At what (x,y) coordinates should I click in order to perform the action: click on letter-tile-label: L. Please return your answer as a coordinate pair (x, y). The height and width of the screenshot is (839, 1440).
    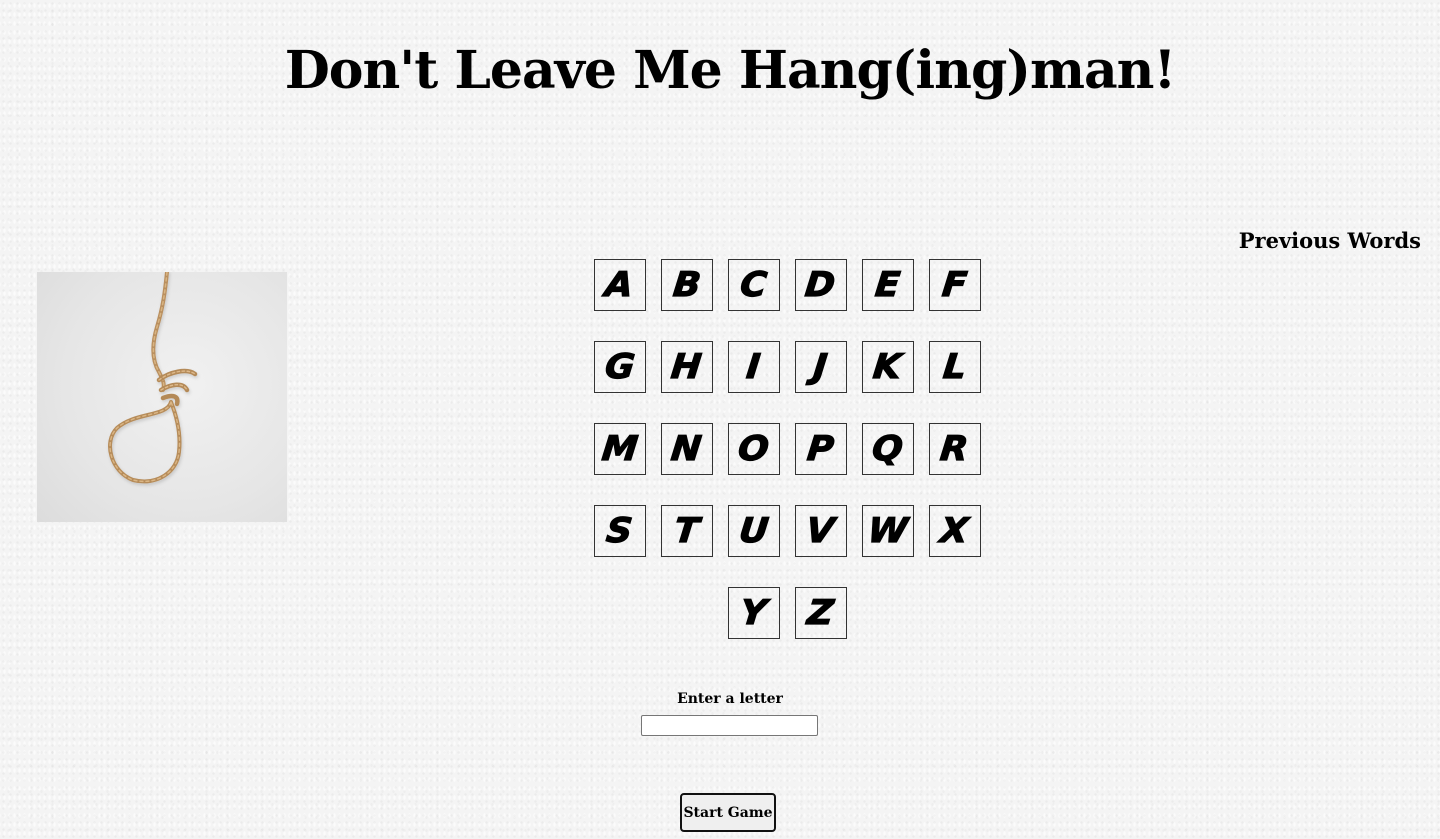
    Looking at the image, I should click on (954, 366).